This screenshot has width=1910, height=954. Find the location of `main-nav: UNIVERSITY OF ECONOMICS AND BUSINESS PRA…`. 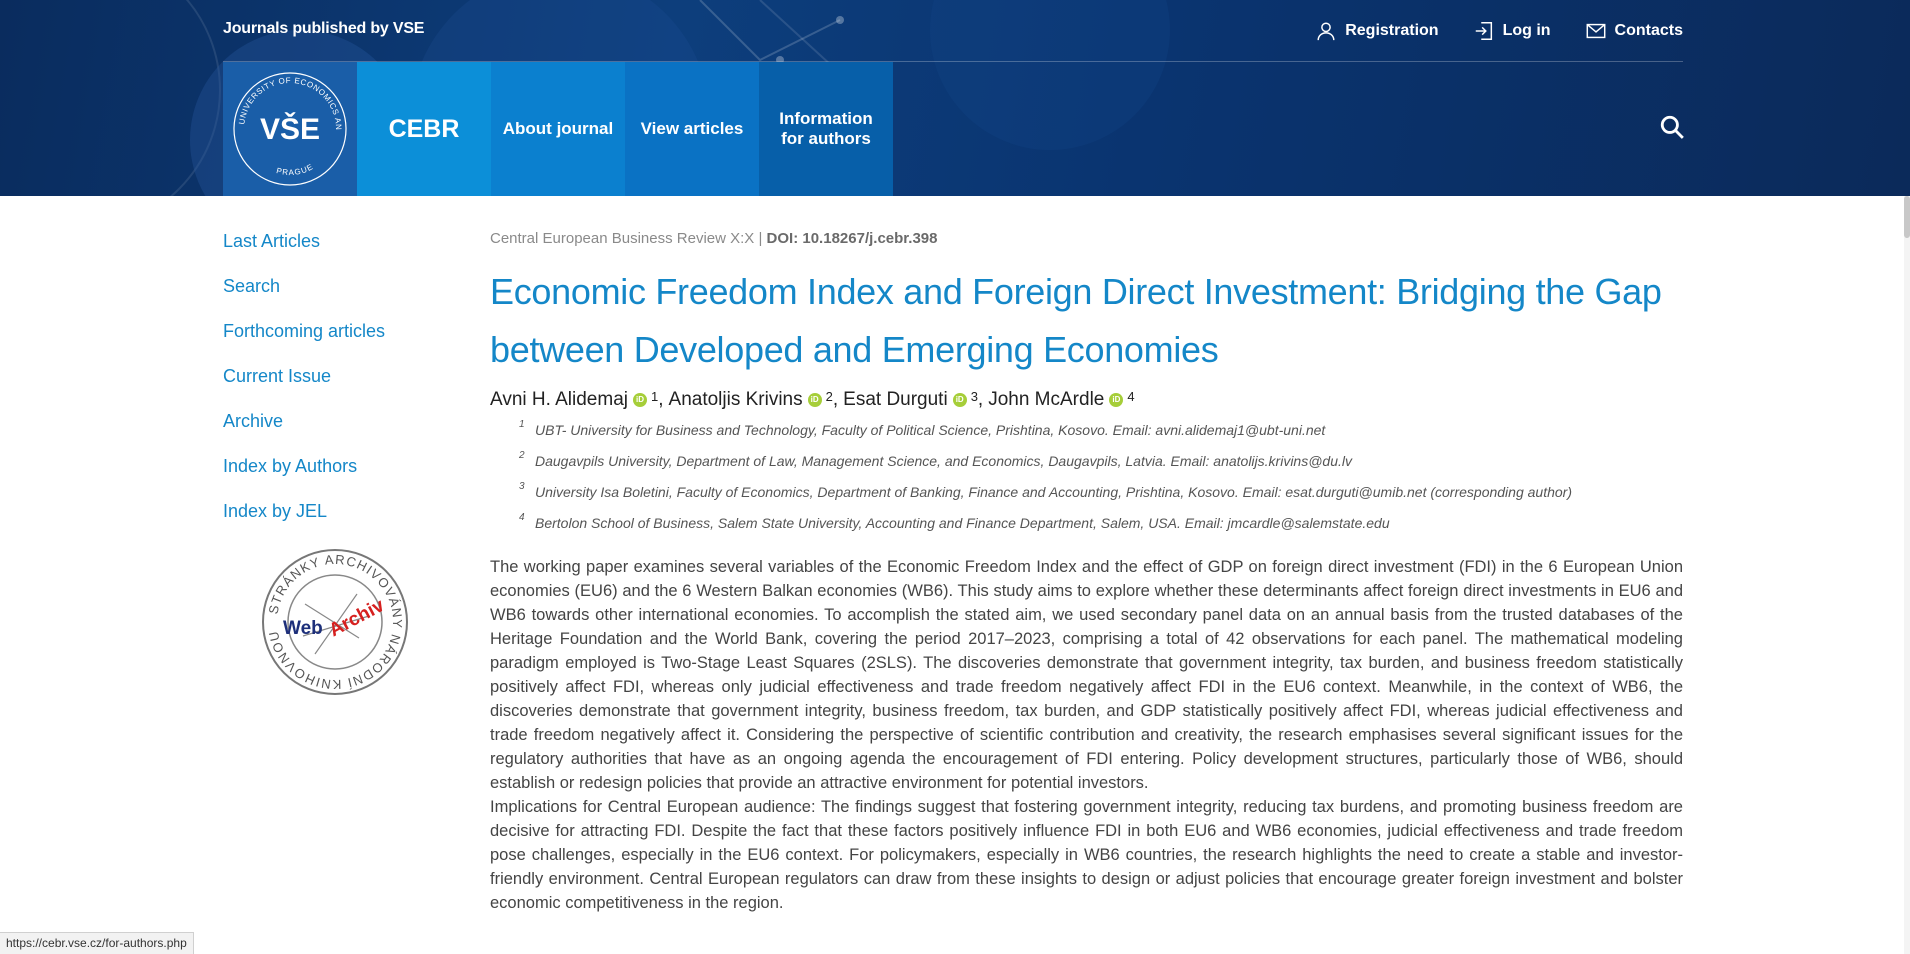

main-nav: UNIVERSITY OF ECONOMICS AND BUSINESS PRA… is located at coordinates (558, 129).